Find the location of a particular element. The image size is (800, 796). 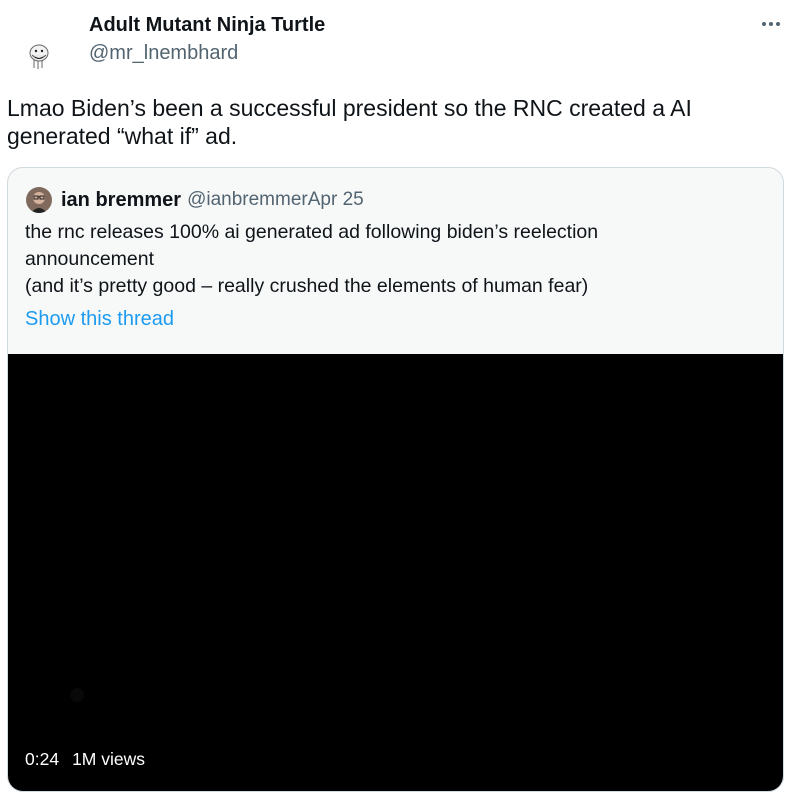

video-duration: 0:24 is located at coordinates (42, 759).